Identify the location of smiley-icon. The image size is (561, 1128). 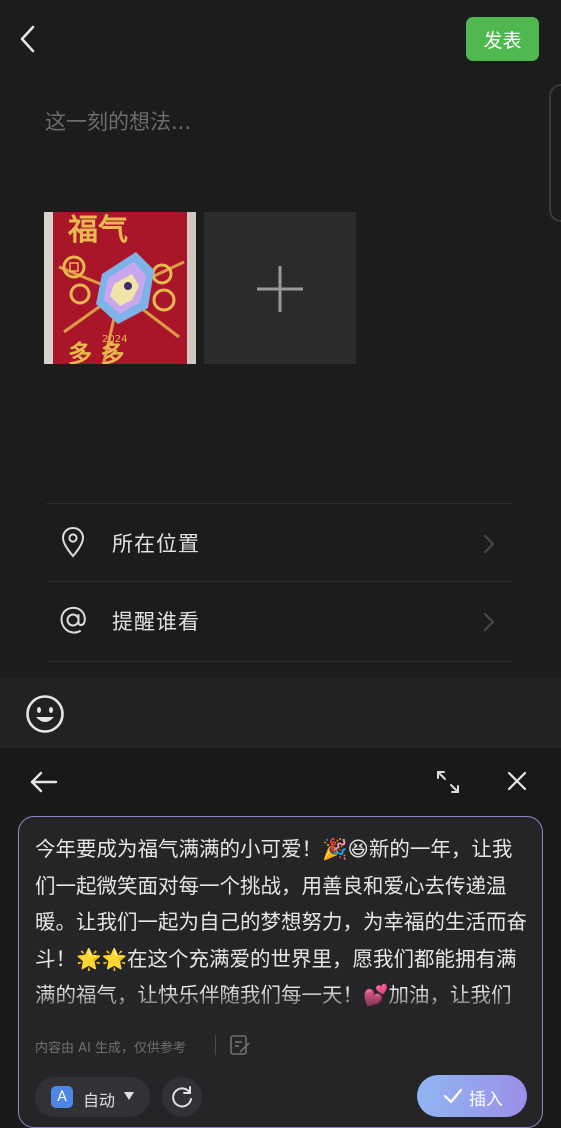
(45, 714).